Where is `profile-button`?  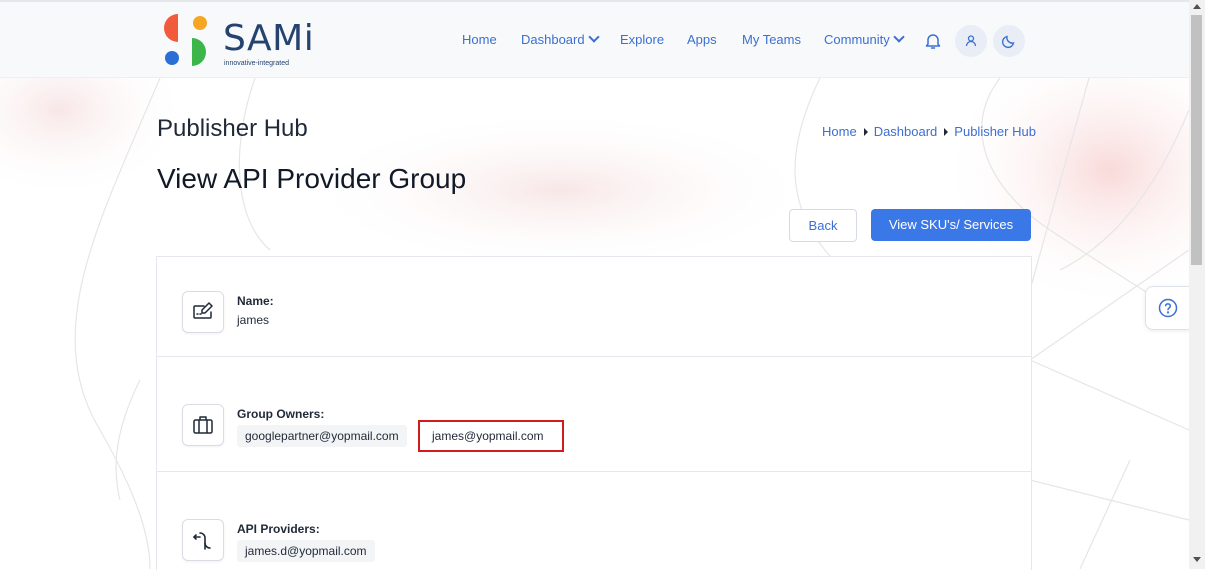
profile-button is located at coordinates (971, 41).